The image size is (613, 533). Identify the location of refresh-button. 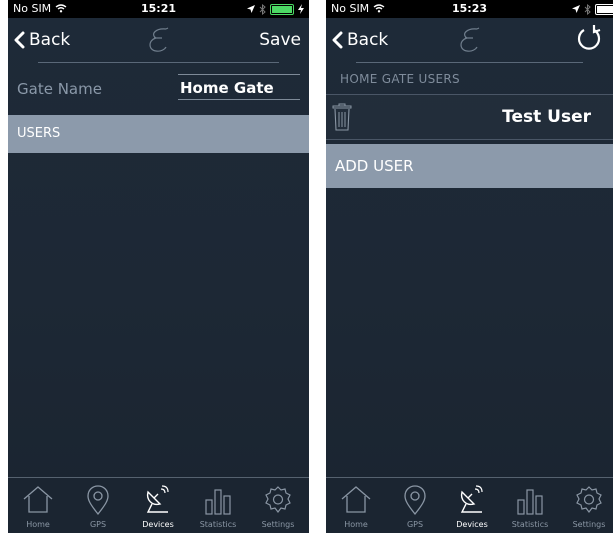
(589, 41).